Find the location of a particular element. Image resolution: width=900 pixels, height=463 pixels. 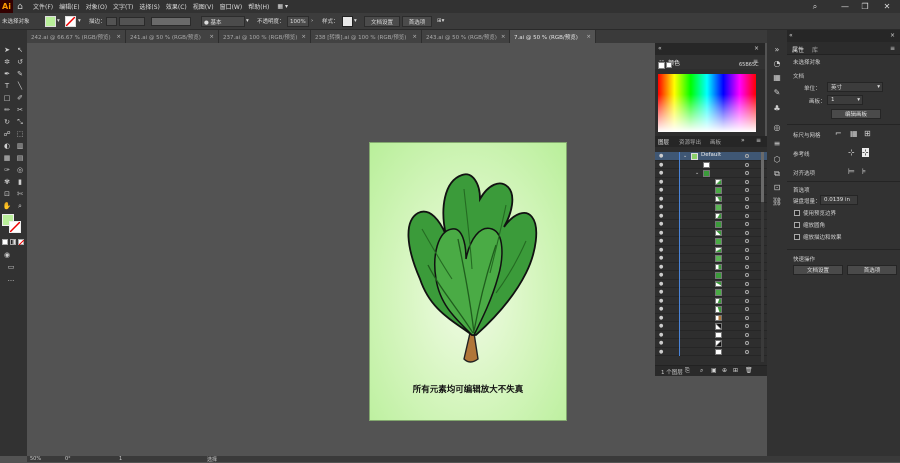

artboards-icon: ⊡ is located at coordinates (777, 187).